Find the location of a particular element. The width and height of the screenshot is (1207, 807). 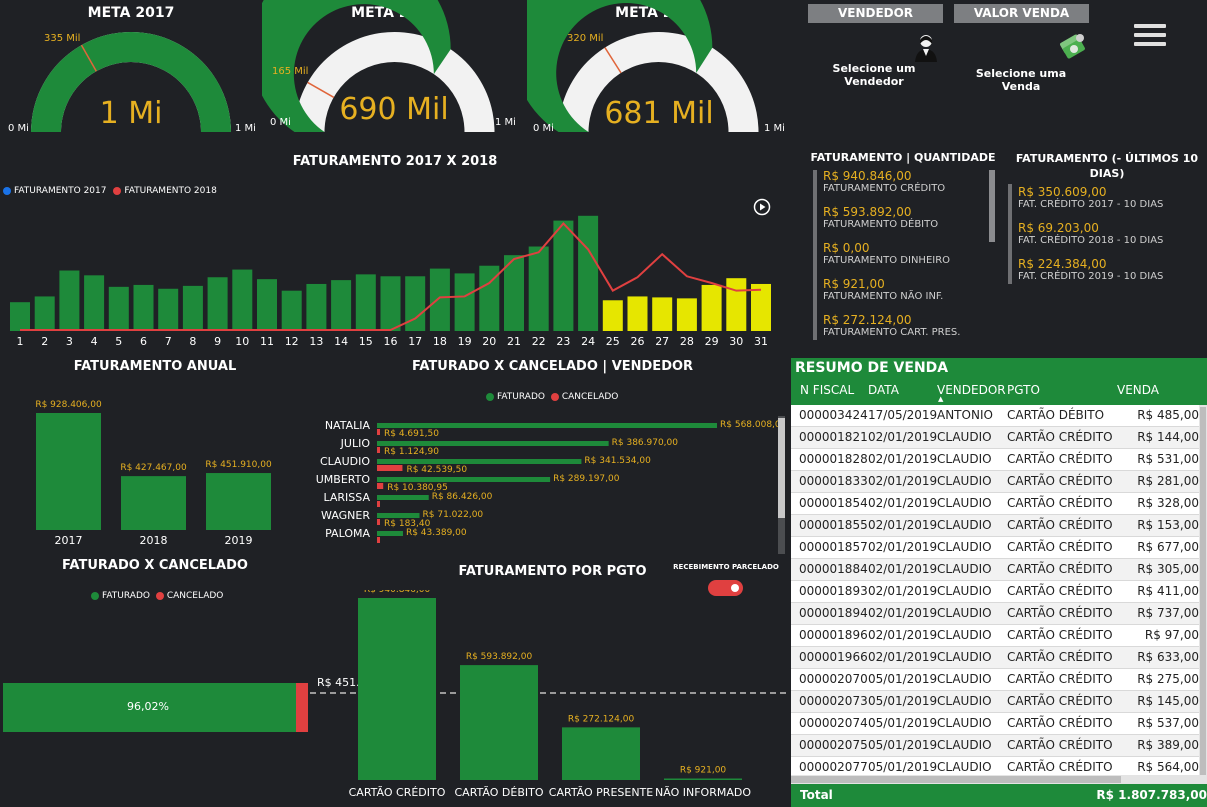

gauge-target-label: 165 Mil is located at coordinates (290, 71).